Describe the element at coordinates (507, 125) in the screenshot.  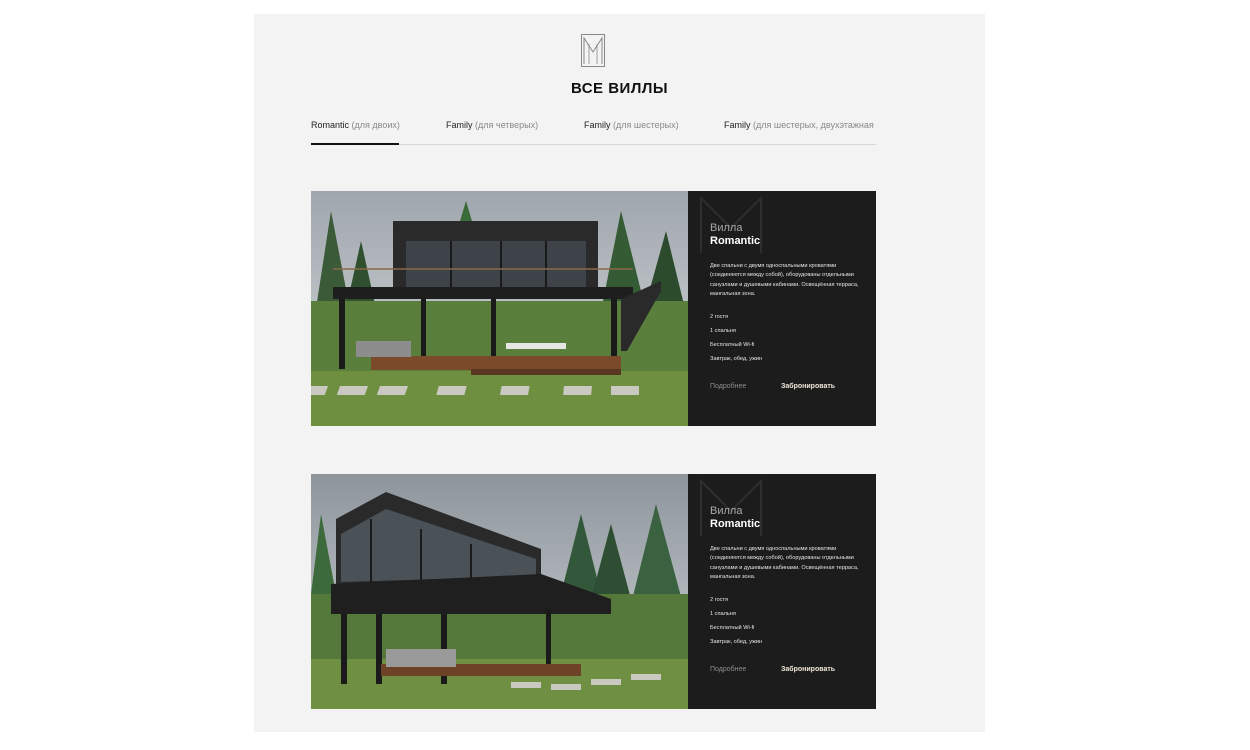
I see `tab-sublabel: (для четверых)` at that location.